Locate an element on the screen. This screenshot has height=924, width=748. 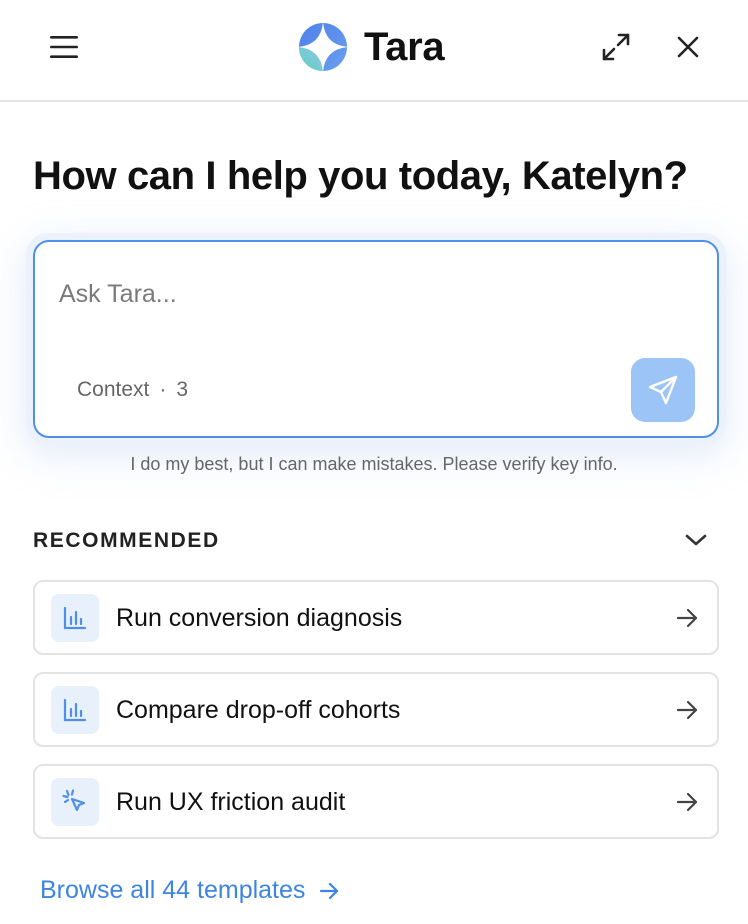
expand-icon is located at coordinates (616, 47).